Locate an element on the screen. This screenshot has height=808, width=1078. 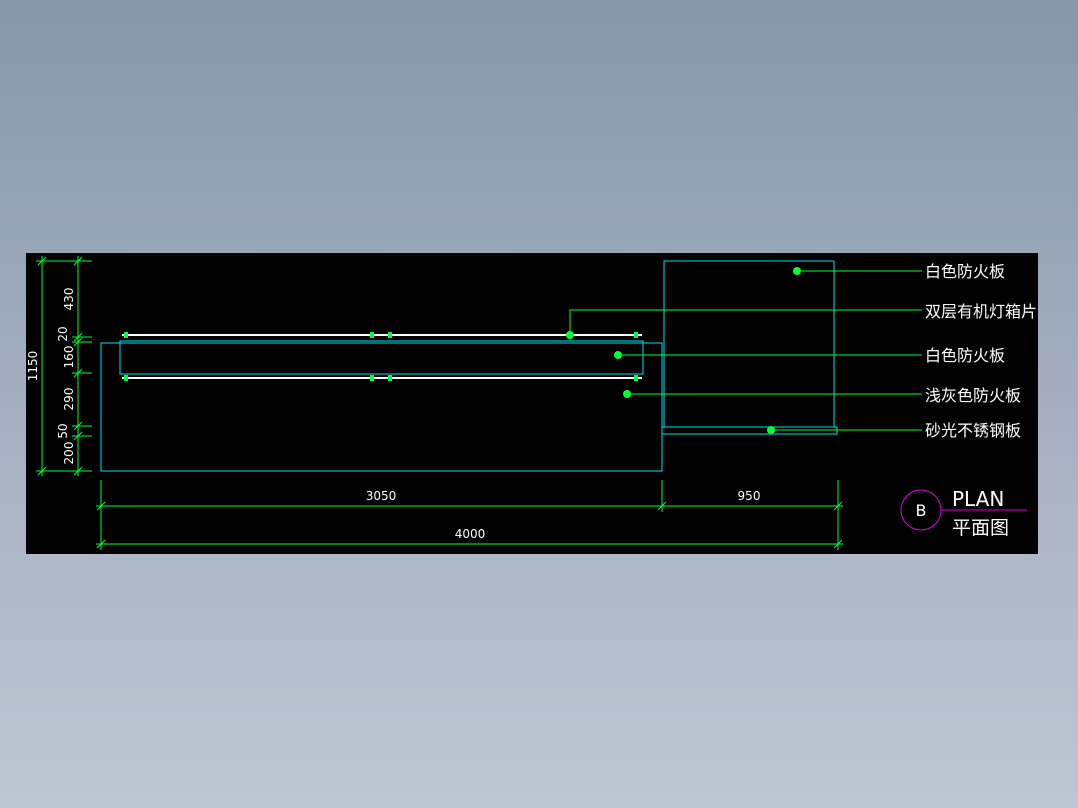
vertical-dimension-text: 1150 430 20 160 290 50 200 is located at coordinates (51, 376).